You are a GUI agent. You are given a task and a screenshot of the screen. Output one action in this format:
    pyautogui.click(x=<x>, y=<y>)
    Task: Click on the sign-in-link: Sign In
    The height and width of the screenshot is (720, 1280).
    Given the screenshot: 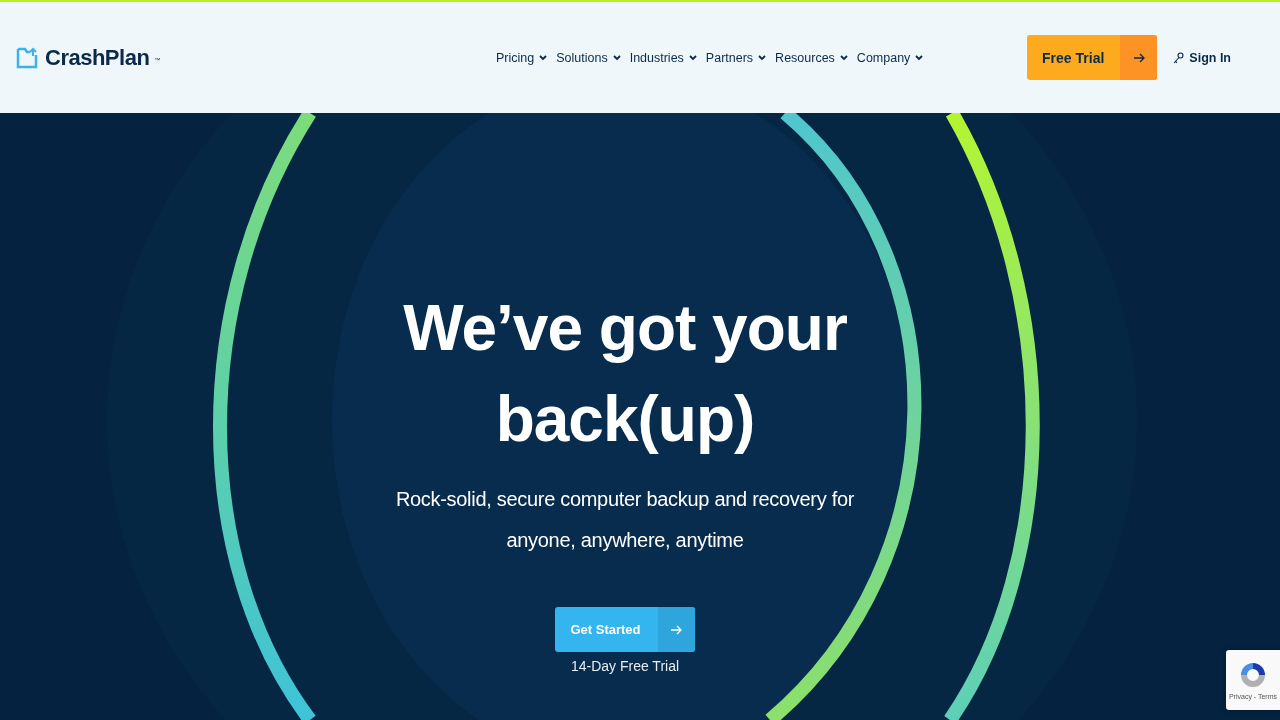 What is the action you would take?
    pyautogui.click(x=1202, y=57)
    